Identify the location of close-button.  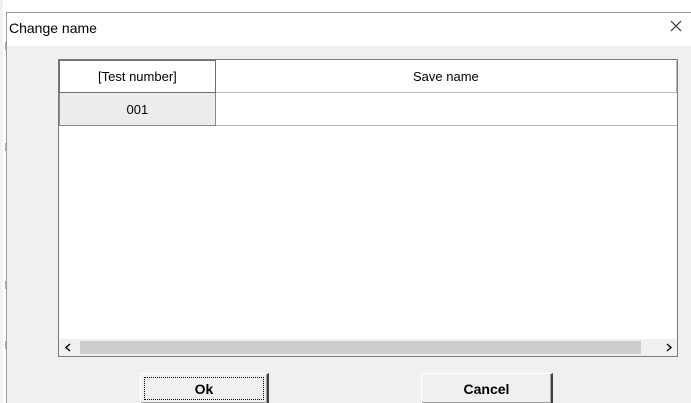
(676, 28).